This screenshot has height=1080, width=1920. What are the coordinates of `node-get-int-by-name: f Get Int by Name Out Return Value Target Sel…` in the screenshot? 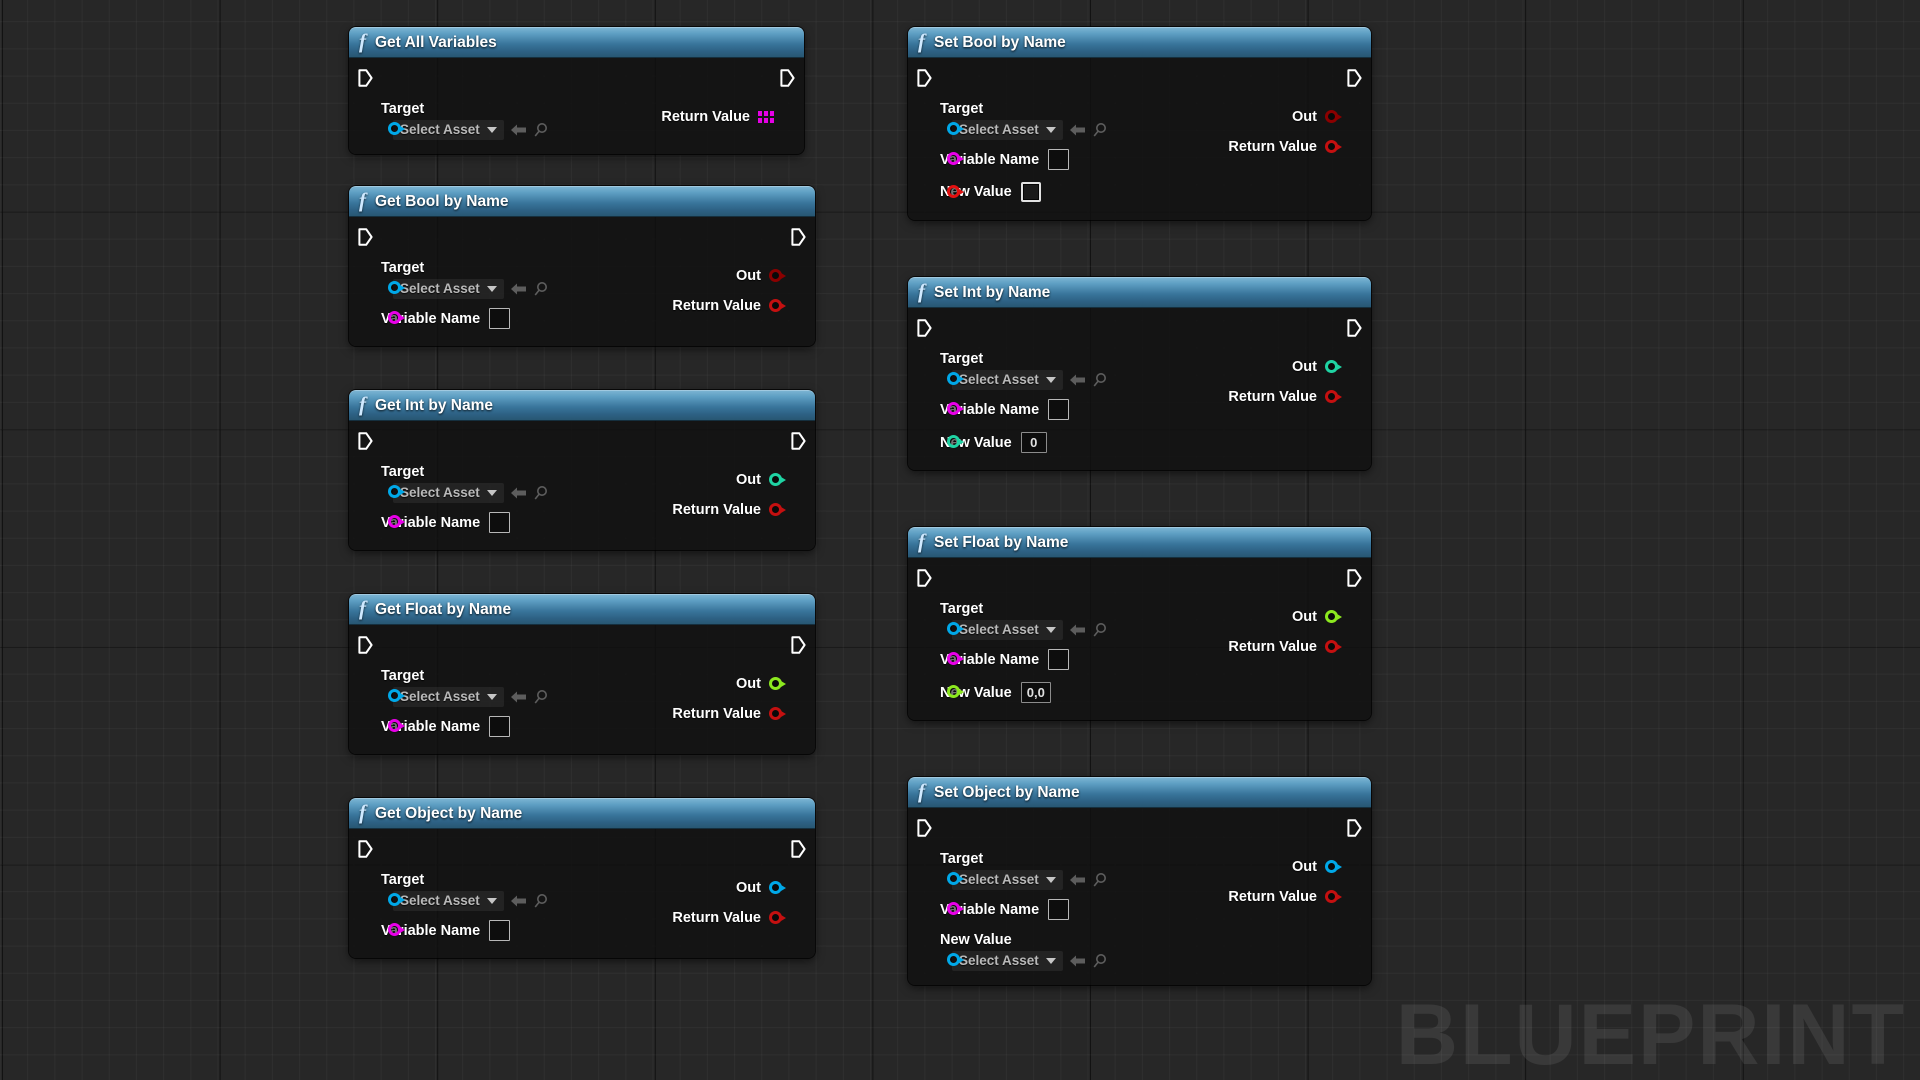 It's located at (582, 470).